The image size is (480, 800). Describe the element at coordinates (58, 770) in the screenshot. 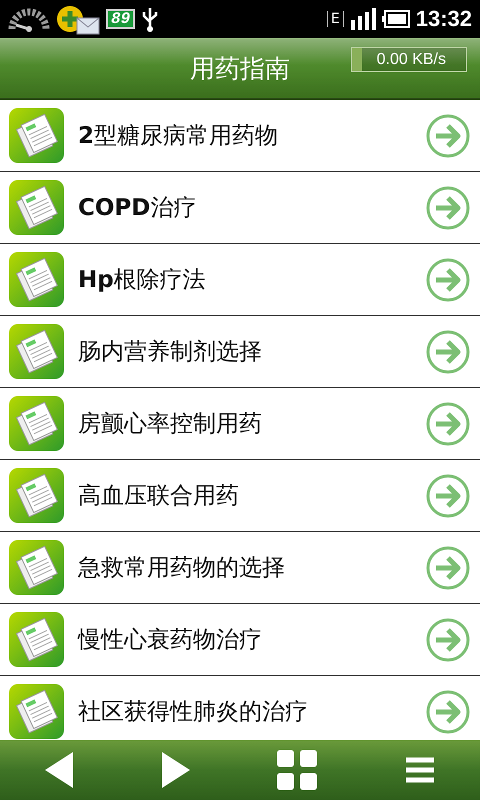

I see `back-icon` at that location.